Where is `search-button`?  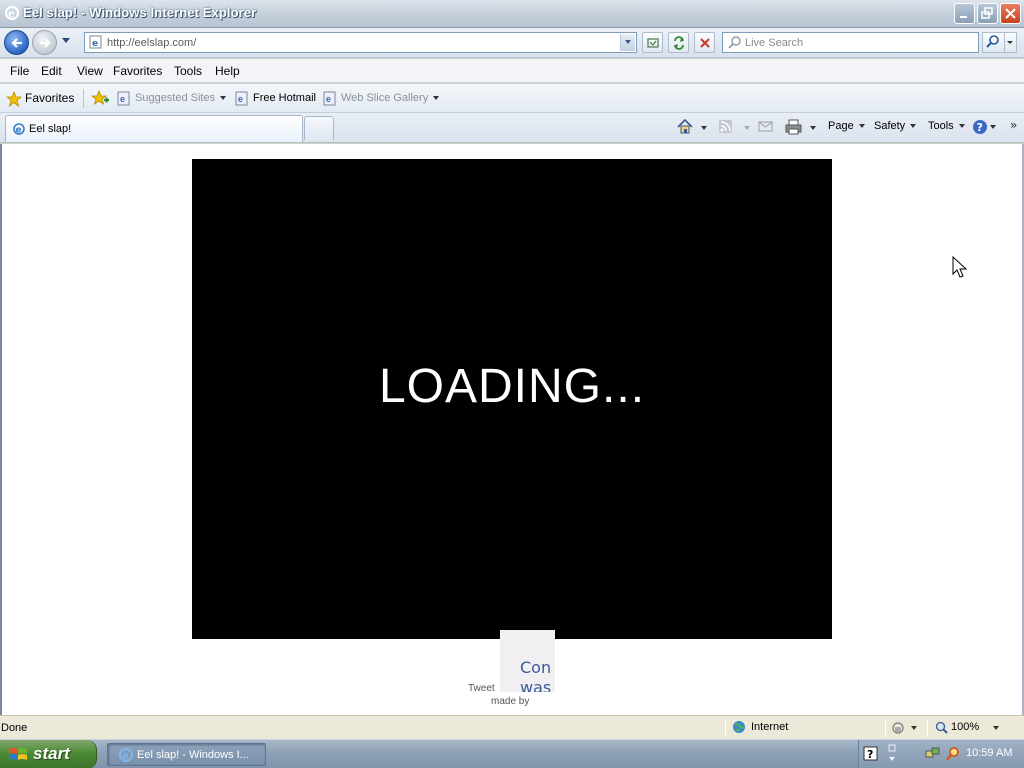
search-button is located at coordinates (993, 42).